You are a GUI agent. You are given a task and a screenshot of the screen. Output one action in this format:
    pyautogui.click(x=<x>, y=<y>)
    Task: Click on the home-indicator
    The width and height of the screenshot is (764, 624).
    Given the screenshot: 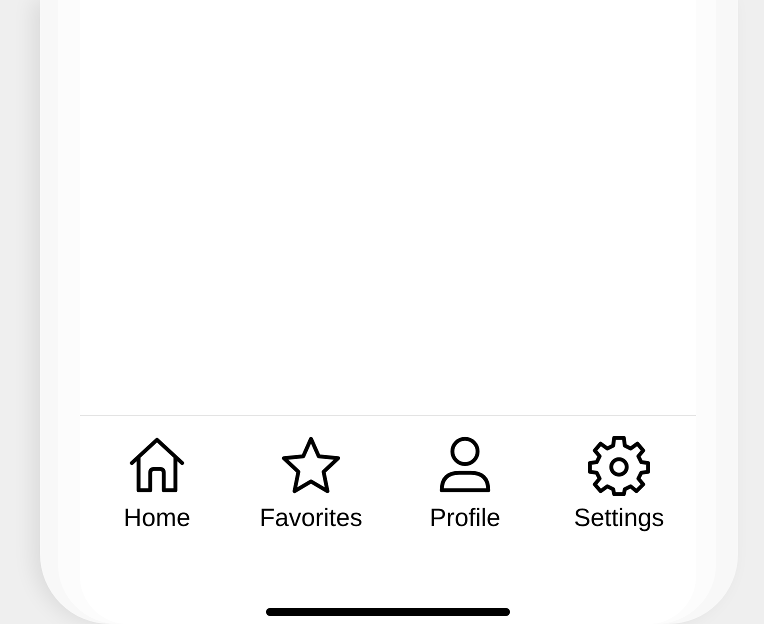 What is the action you would take?
    pyautogui.click(x=388, y=612)
    